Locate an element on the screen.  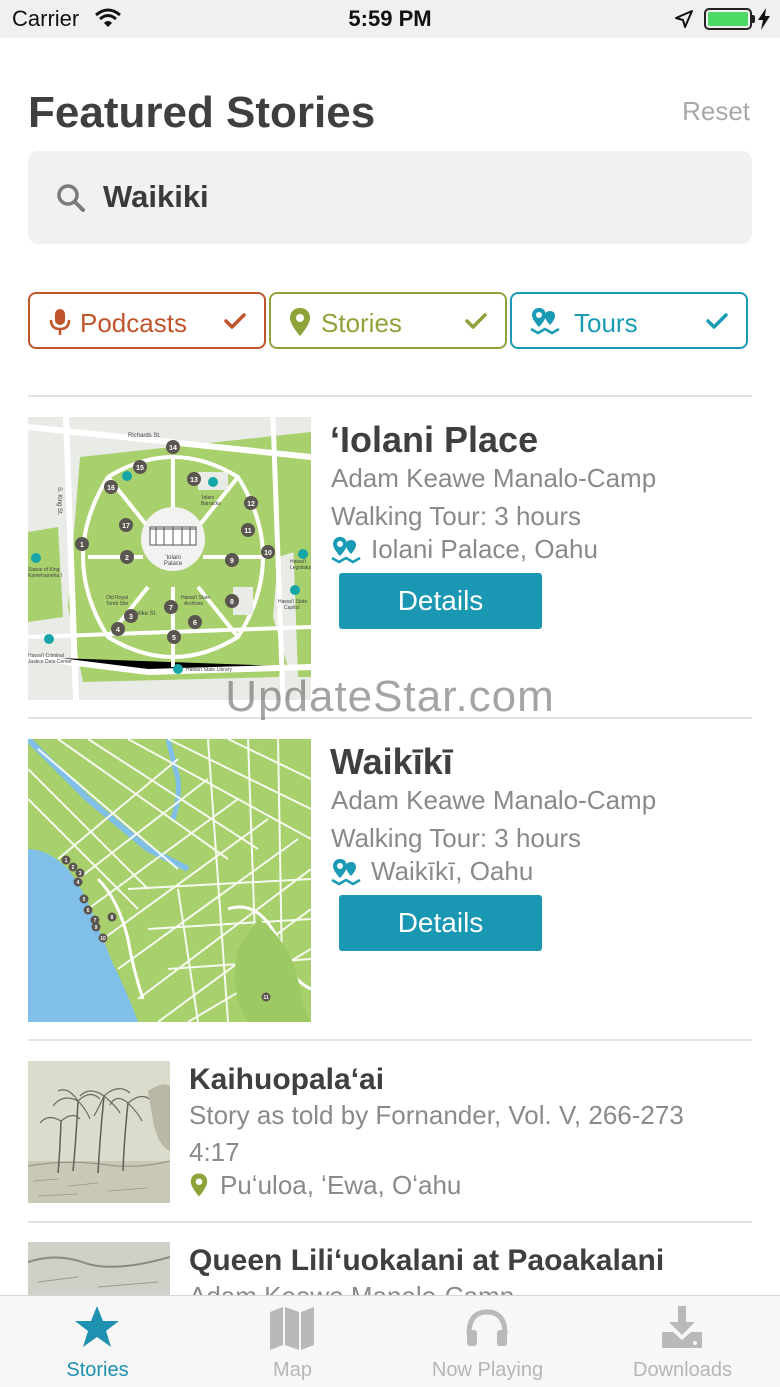
svg-text: 12 is located at coordinates (251, 504).